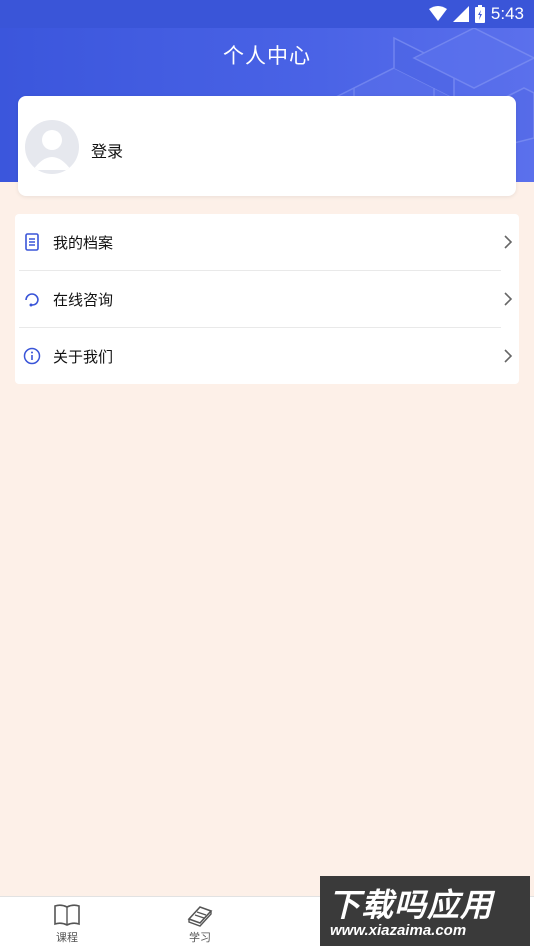 Image resolution: width=534 pixels, height=951 pixels. What do you see at coordinates (460, 14) in the screenshot?
I see `signal-icon` at bounding box center [460, 14].